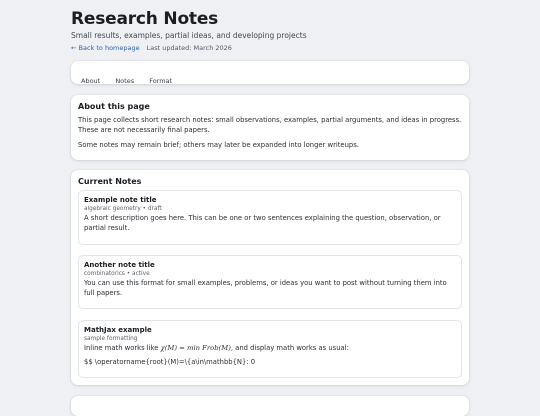 The width and height of the screenshot is (540, 416). I want to click on note-tags: sample formatting, so click(111, 339).